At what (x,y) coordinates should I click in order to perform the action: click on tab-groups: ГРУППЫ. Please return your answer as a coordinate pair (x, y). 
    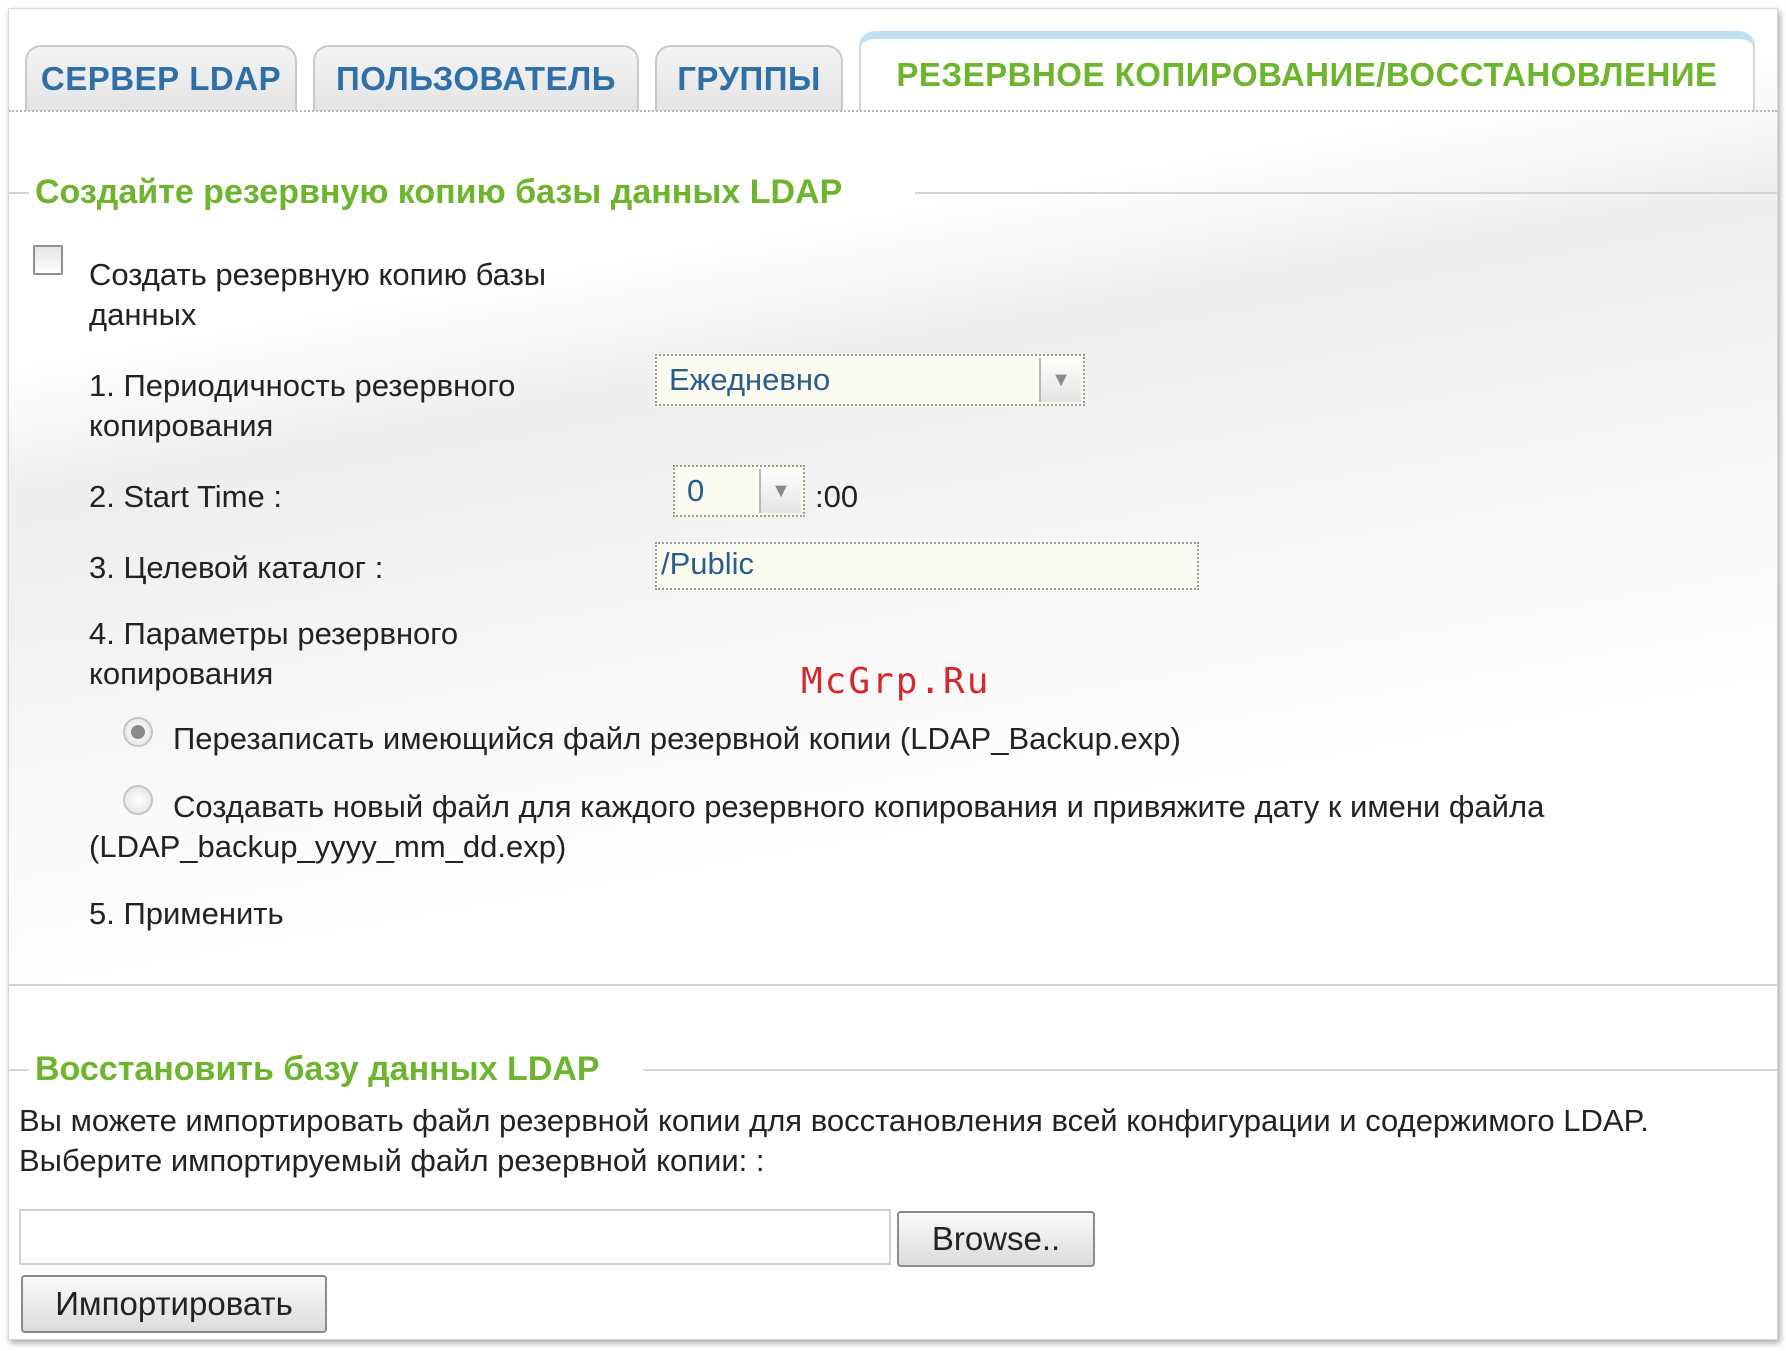
    Looking at the image, I should click on (749, 78).